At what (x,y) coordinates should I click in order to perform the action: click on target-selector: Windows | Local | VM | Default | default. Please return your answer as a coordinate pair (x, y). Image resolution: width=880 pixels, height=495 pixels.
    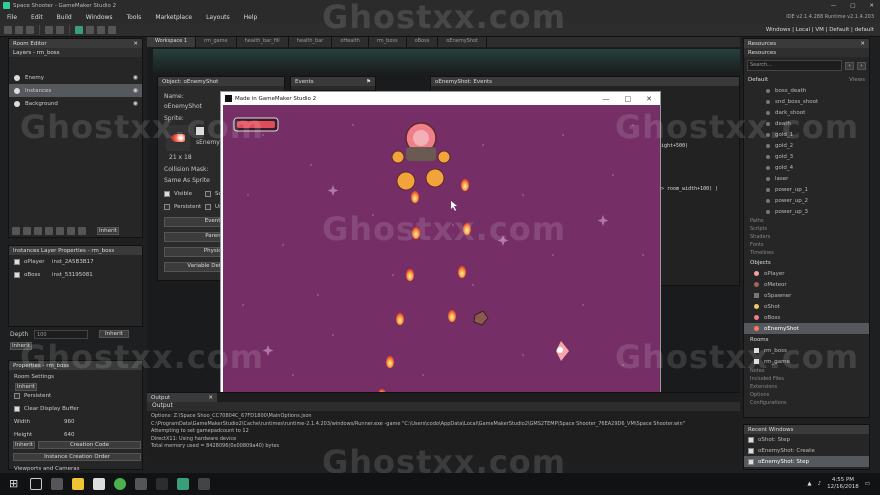
    Looking at the image, I should click on (823, 30).